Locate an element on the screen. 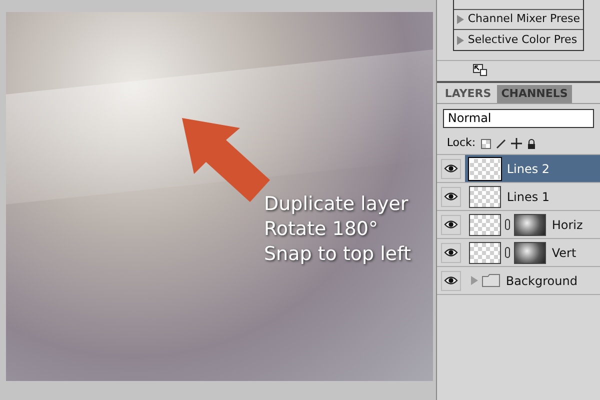  preset-item: Selective Color Pres is located at coordinates (518, 40).